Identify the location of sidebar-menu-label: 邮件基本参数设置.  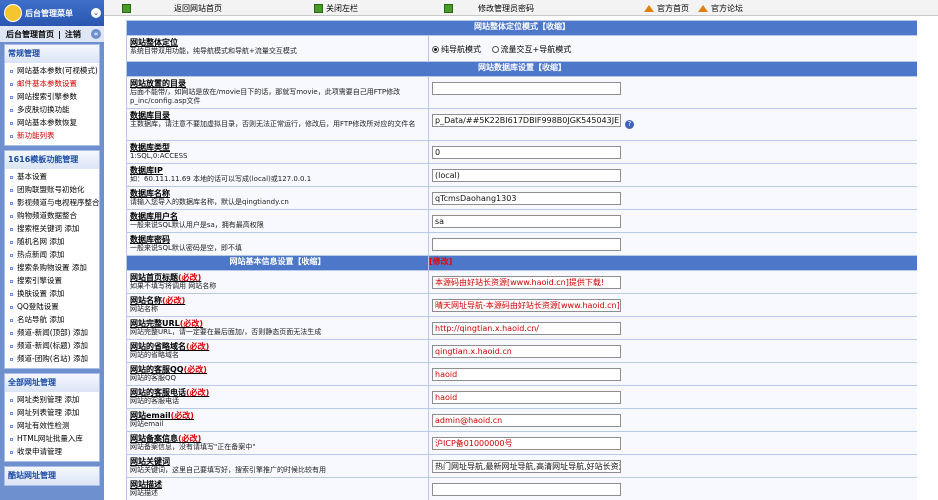
(47, 83).